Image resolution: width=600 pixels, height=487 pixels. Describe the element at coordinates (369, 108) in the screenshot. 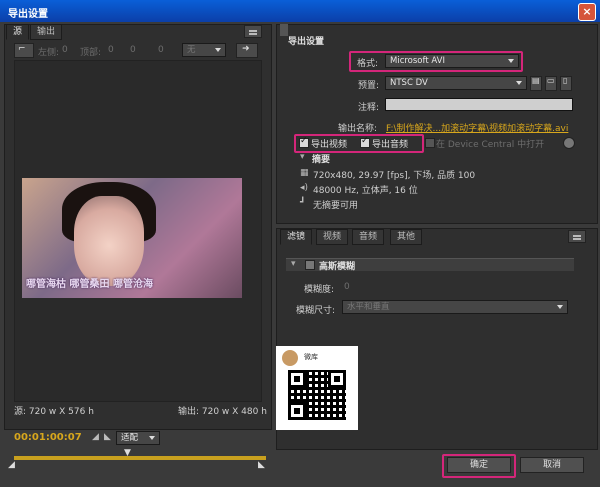

I see `comment-label: 注释:` at that location.